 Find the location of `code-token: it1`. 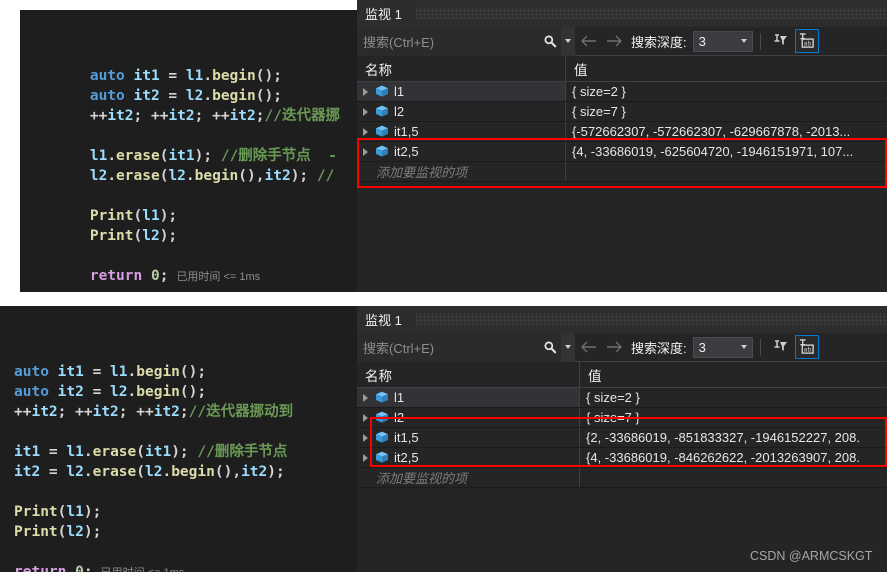

code-token: it1 is located at coordinates (158, 452).